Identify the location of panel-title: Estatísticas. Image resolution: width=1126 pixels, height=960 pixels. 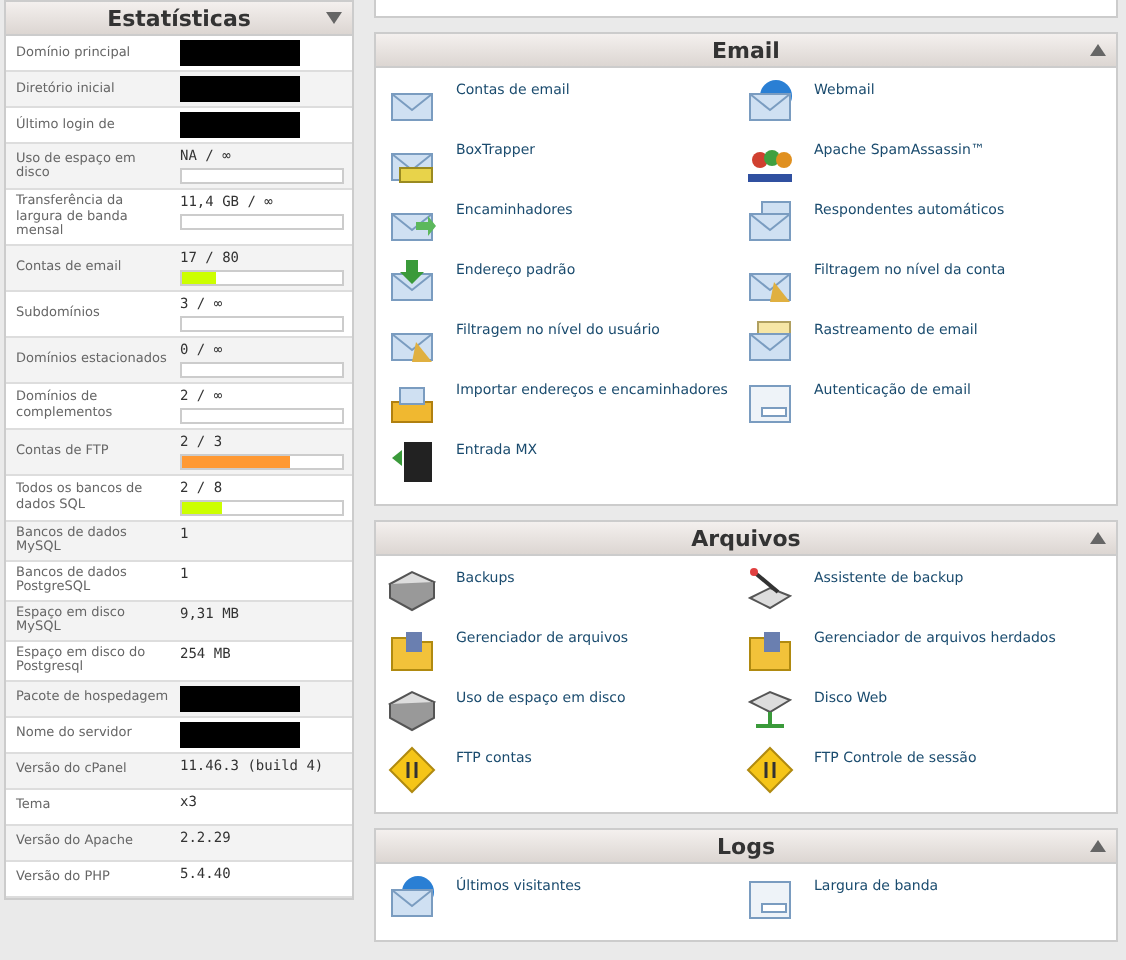
(179, 18).